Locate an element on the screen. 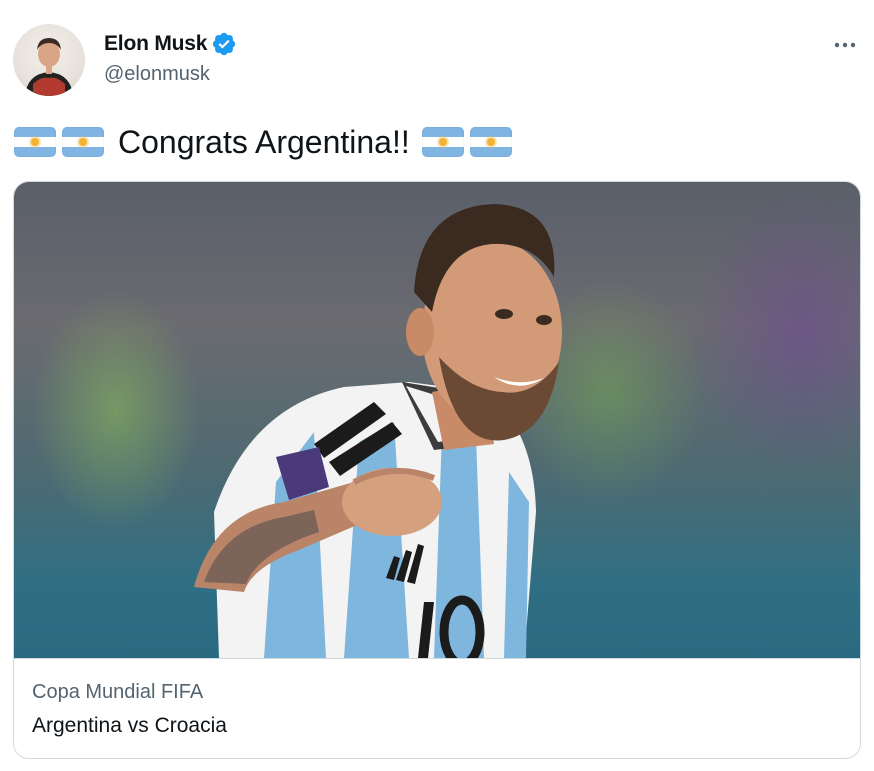 The image size is (874, 771). verified-badge-icon is located at coordinates (224, 44).